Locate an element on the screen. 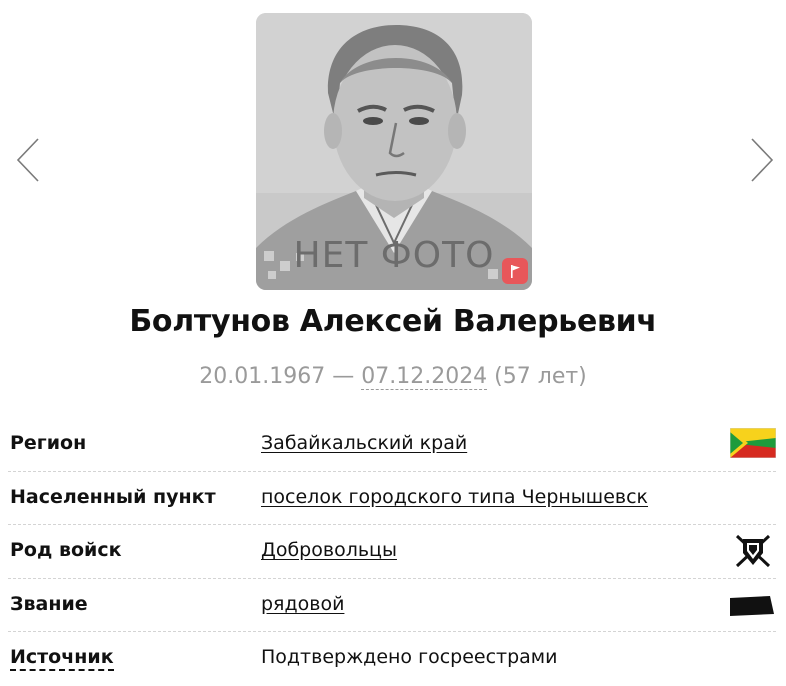 Image resolution: width=786 pixels, height=686 pixels. life-dates: 20.01.1967 — 07.12.2024 (57 лет) is located at coordinates (393, 377).